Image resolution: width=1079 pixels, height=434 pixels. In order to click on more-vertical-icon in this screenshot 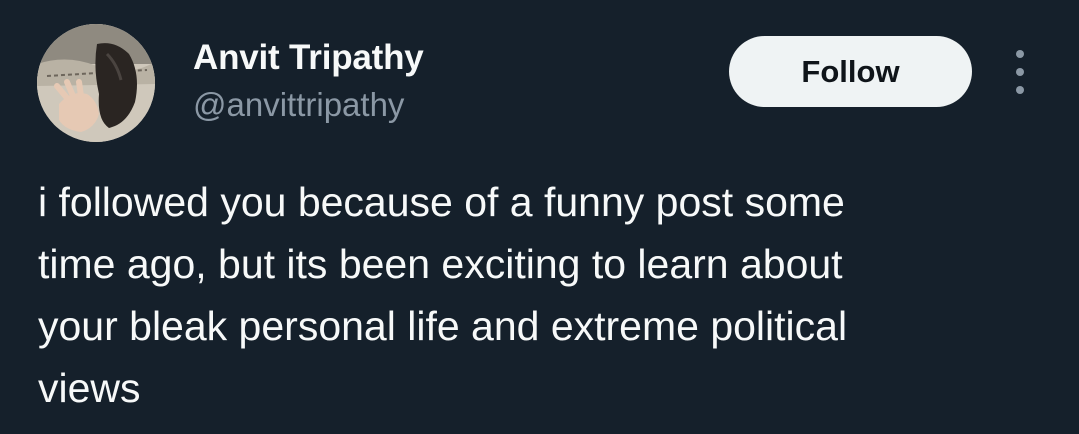, I will do `click(1020, 72)`.